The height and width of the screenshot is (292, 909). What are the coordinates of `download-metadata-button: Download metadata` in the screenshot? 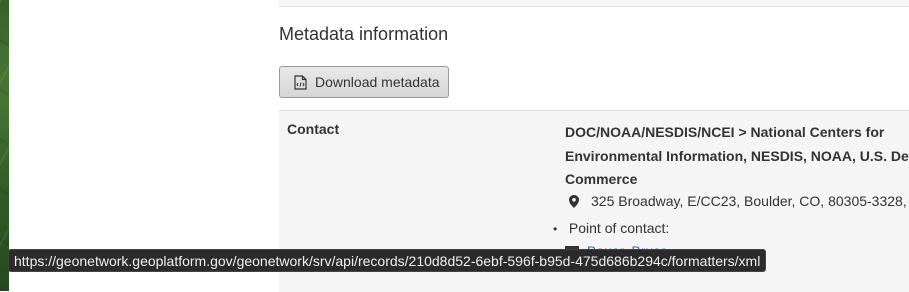 It's located at (364, 82).